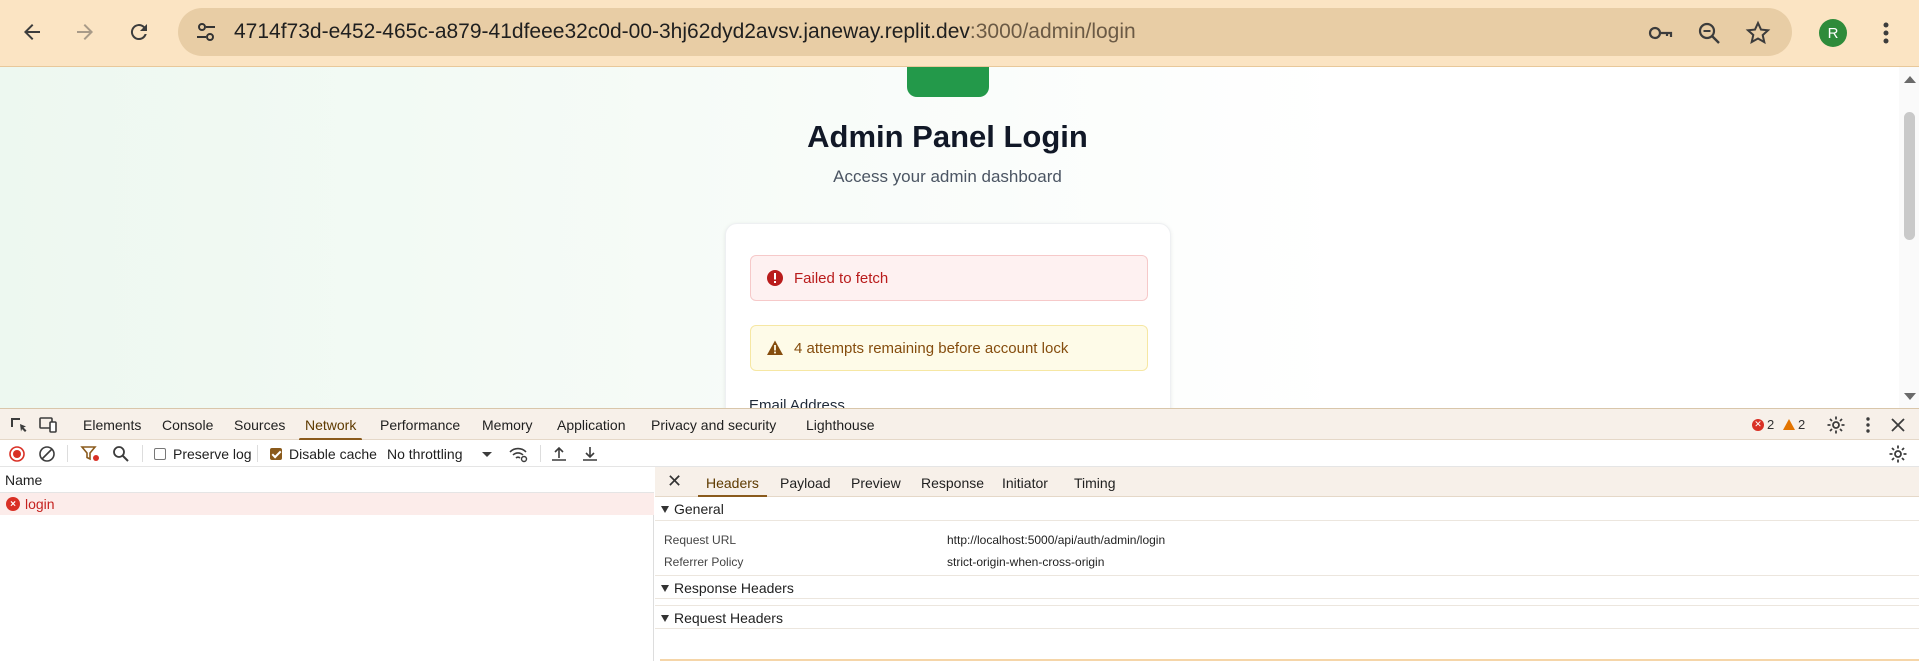  Describe the element at coordinates (507, 425) in the screenshot. I see `tab-memory: Memory` at that location.